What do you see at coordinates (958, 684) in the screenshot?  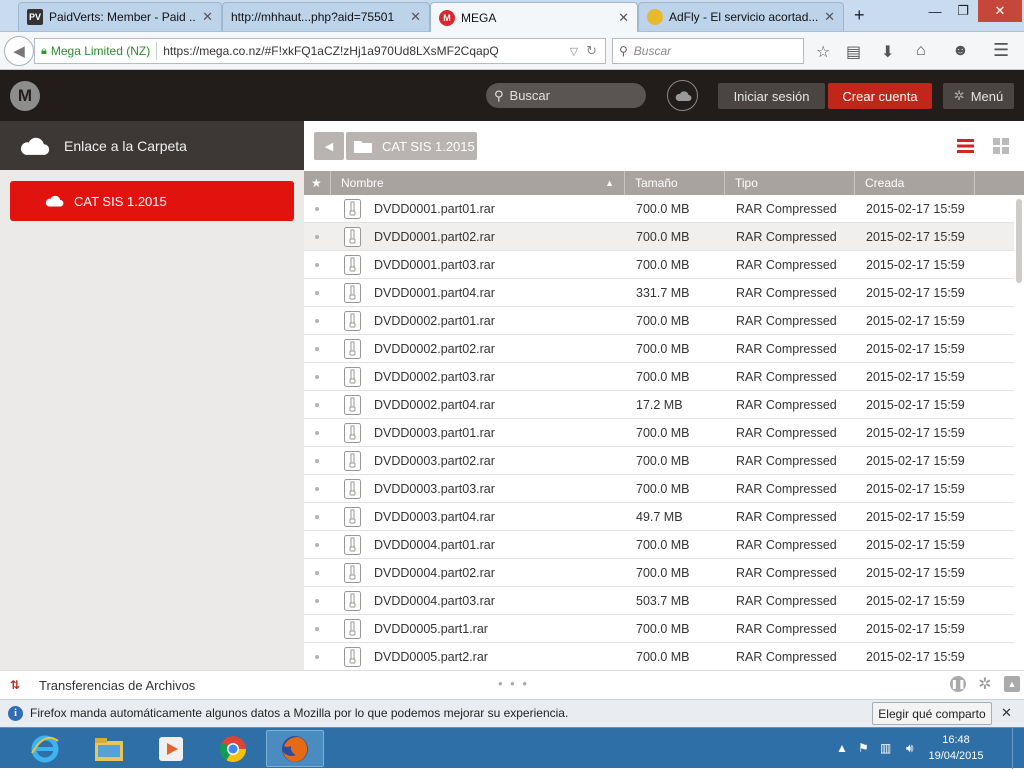 I see `pause-icon: ❚❚` at bounding box center [958, 684].